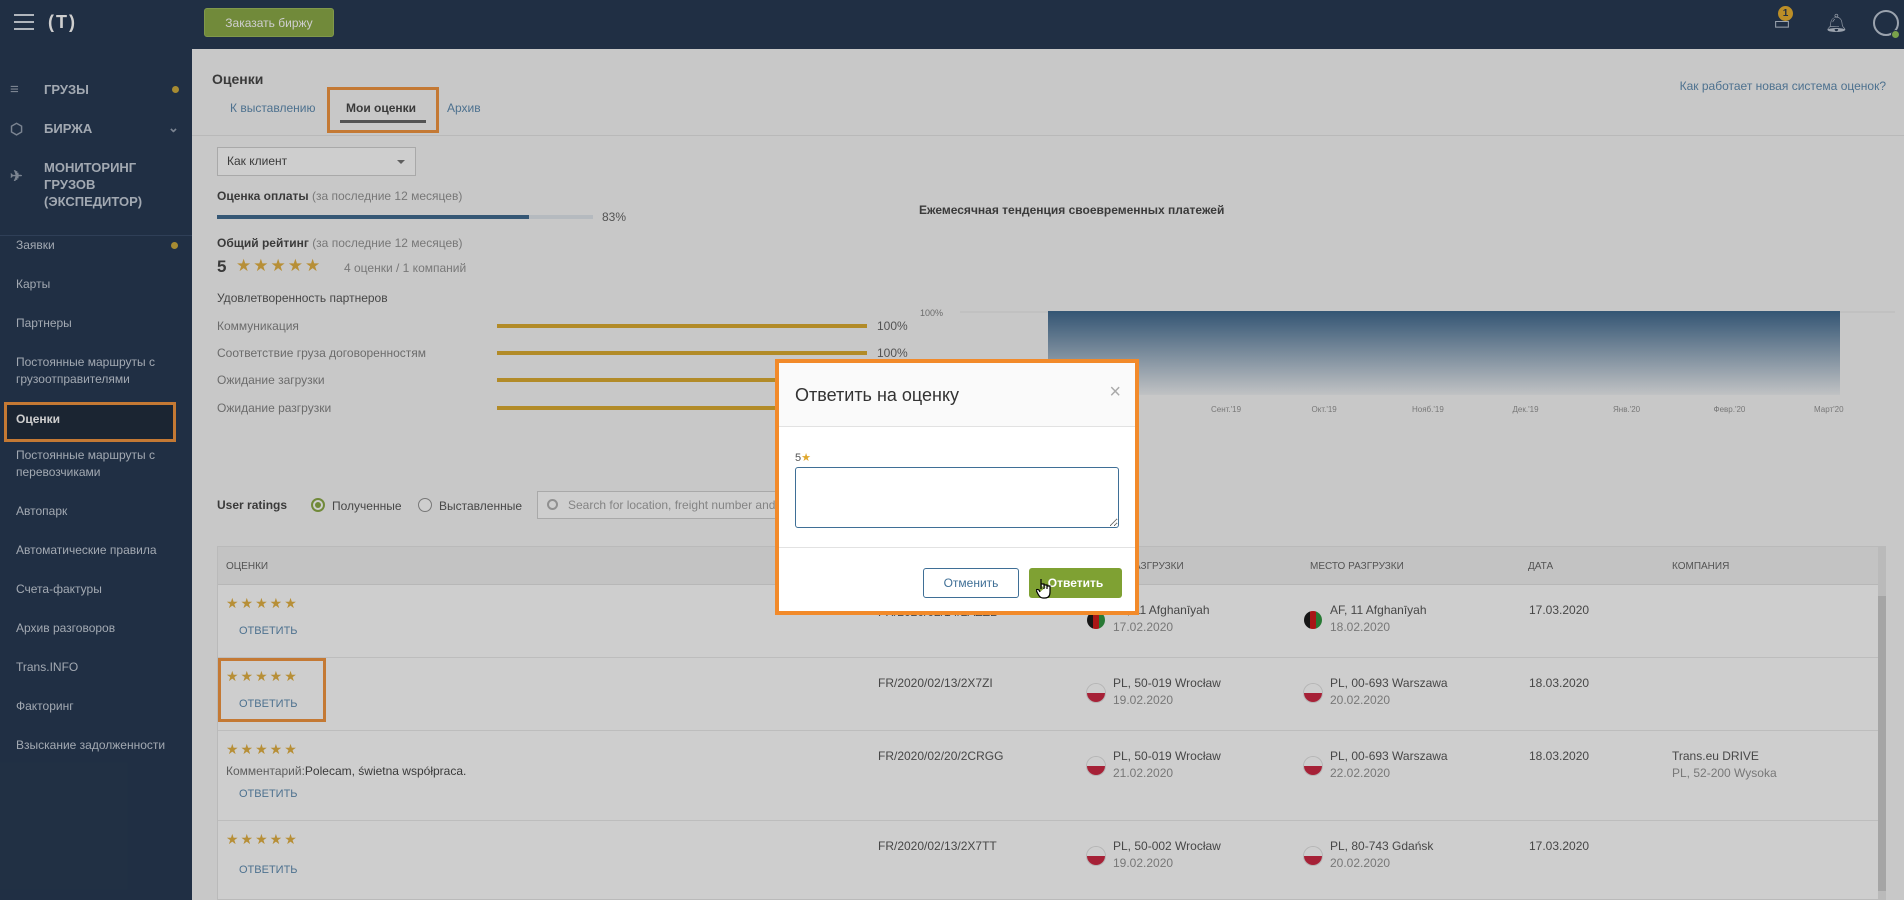 Image resolution: width=1904 pixels, height=900 pixels. What do you see at coordinates (957, 497) in the screenshot?
I see `reply-textarea` at bounding box center [957, 497].